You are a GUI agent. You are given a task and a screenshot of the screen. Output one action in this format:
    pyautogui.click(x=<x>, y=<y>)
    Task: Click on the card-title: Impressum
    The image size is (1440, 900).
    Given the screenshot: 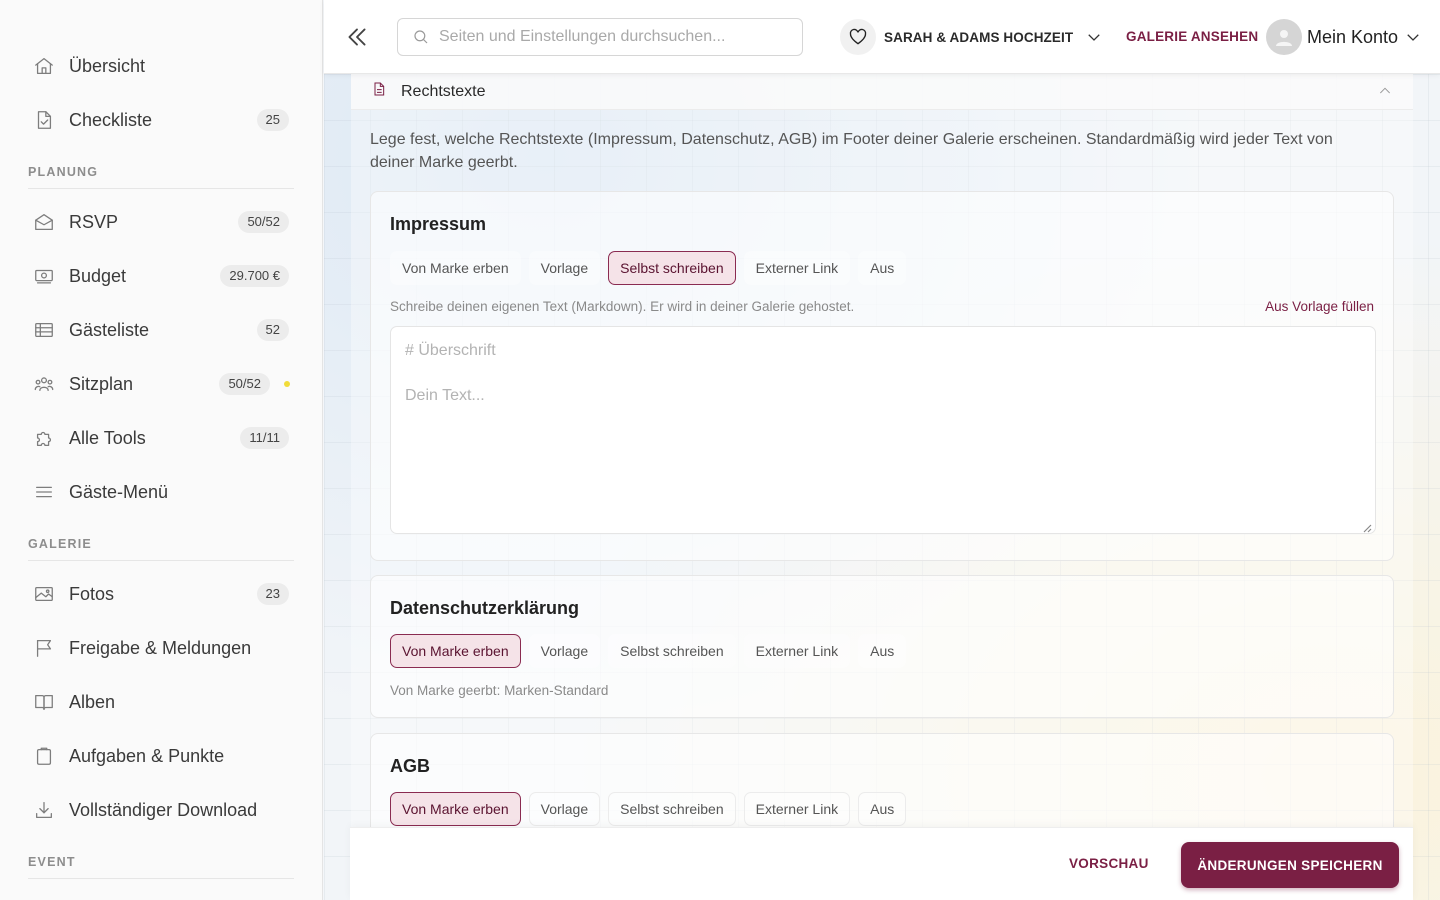 What is the action you would take?
    pyautogui.click(x=438, y=224)
    